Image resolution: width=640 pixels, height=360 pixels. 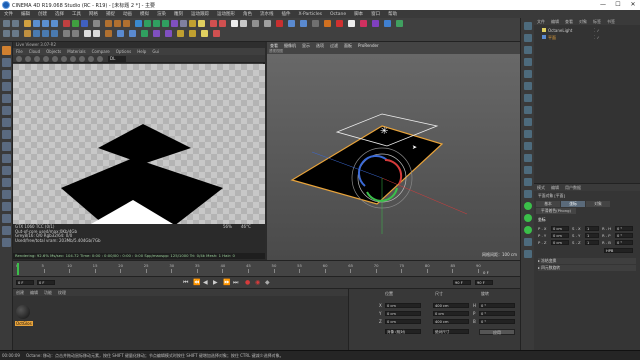 I want to click on region-render-icon, so click(x=55, y=59).